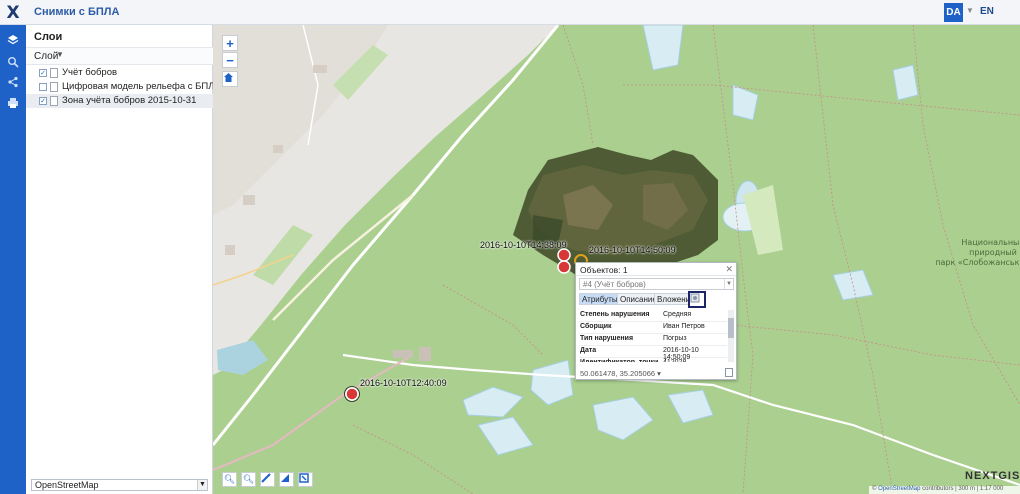  Describe the element at coordinates (13, 62) in the screenshot. I see `search-icon` at that location.